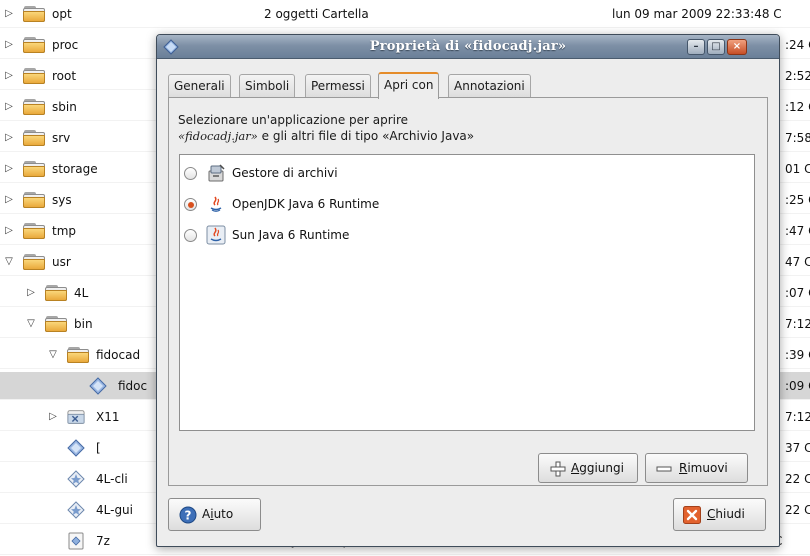 This screenshot has height=556, width=810. What do you see at coordinates (64, 76) in the screenshot?
I see `file-name: root` at bounding box center [64, 76].